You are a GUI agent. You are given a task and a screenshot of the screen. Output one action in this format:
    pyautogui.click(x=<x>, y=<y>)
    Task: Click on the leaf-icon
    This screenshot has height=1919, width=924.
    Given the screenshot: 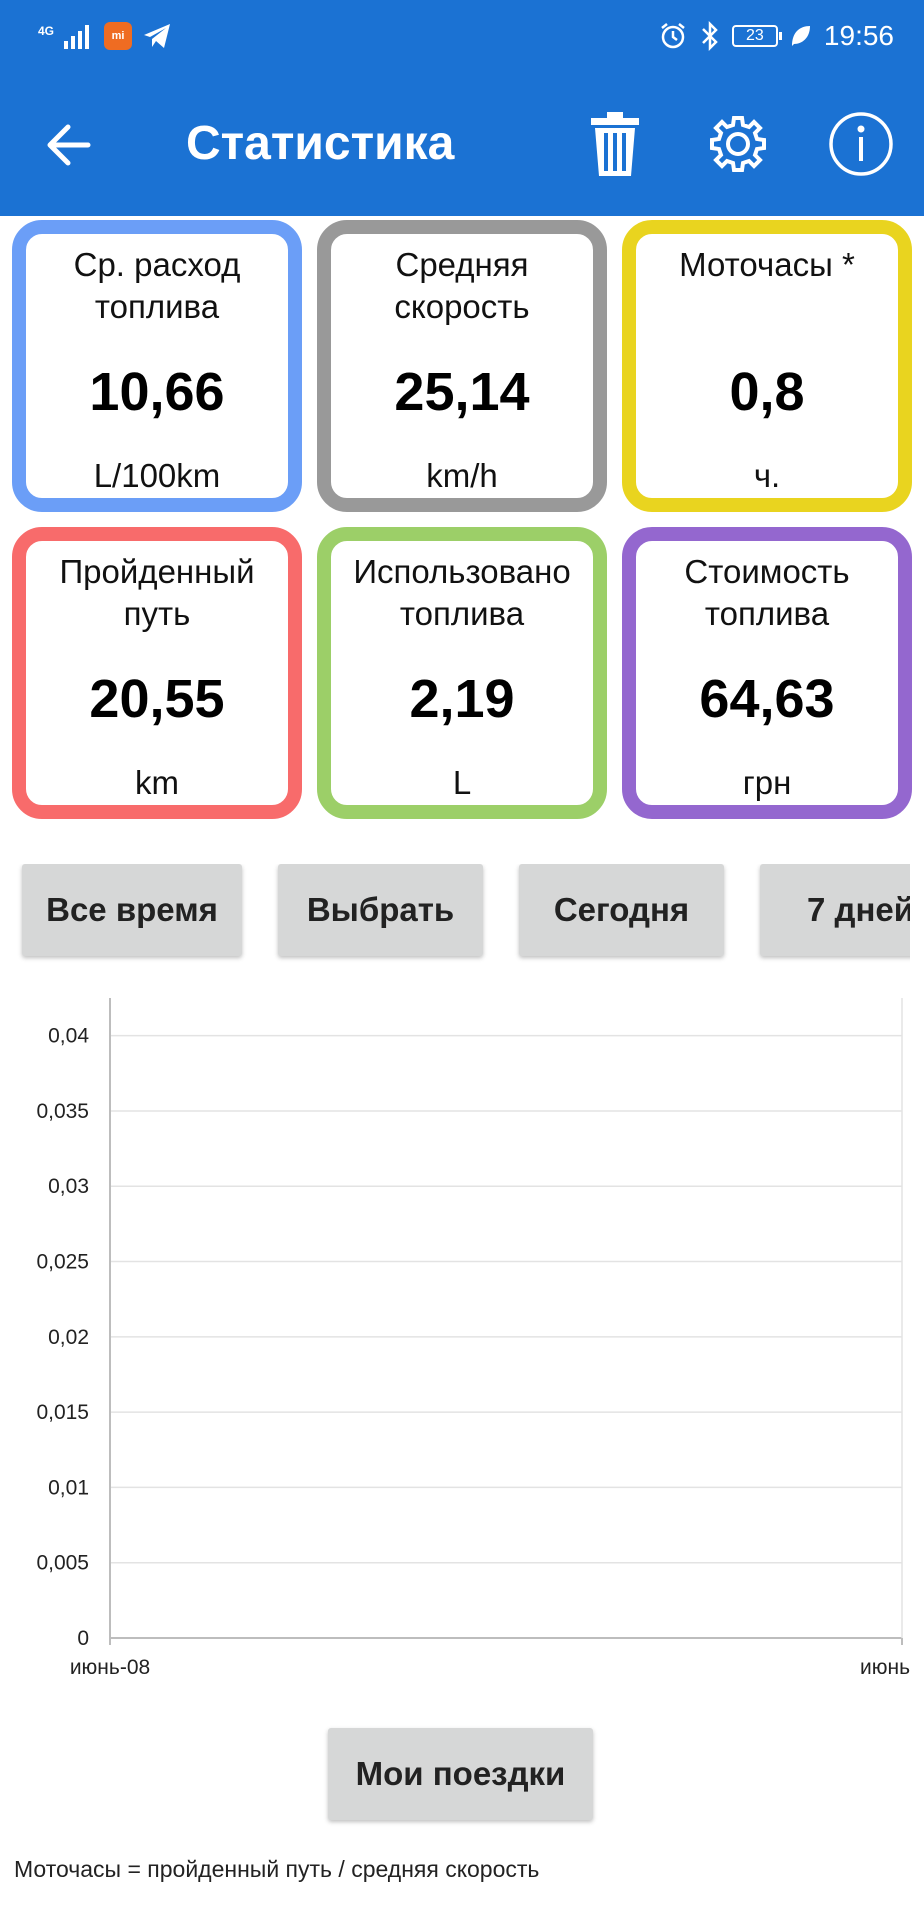 What is the action you would take?
    pyautogui.click(x=800, y=36)
    